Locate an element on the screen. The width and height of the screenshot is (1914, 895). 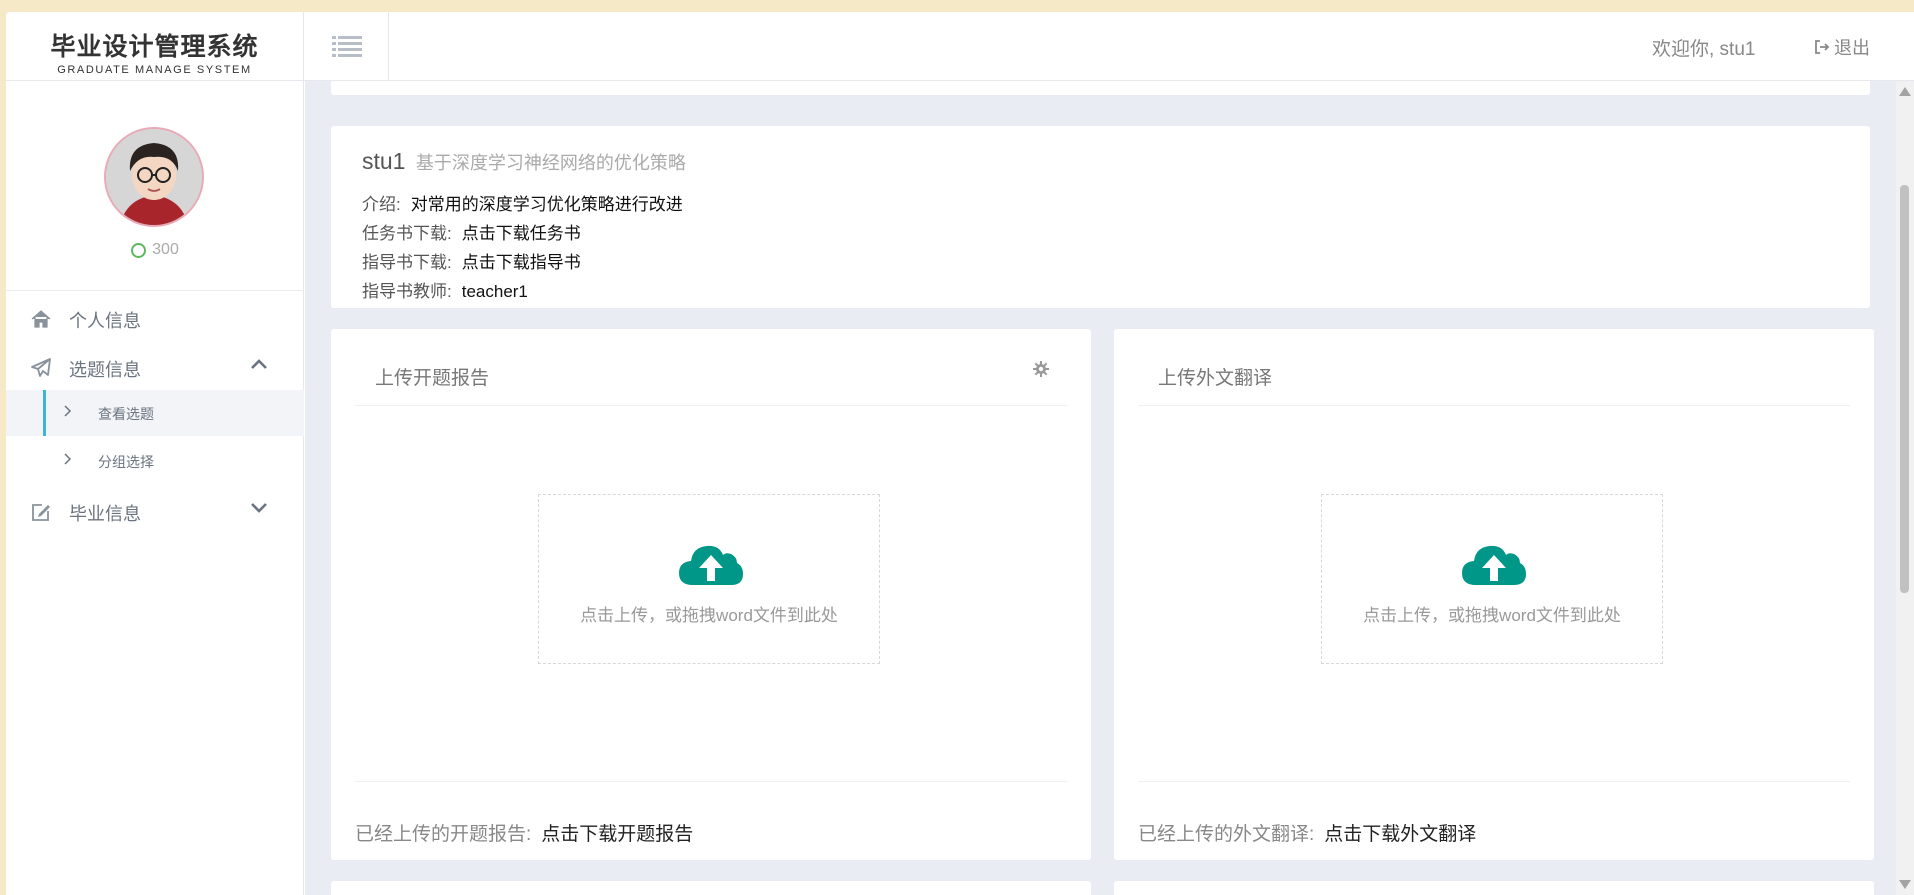
avatar-image is located at coordinates (154, 177).